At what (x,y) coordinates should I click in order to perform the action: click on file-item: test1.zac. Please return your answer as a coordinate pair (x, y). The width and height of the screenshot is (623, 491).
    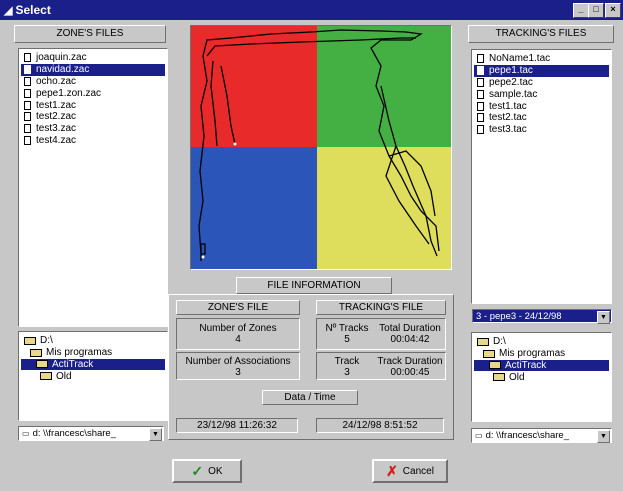
    Looking at the image, I should click on (93, 105).